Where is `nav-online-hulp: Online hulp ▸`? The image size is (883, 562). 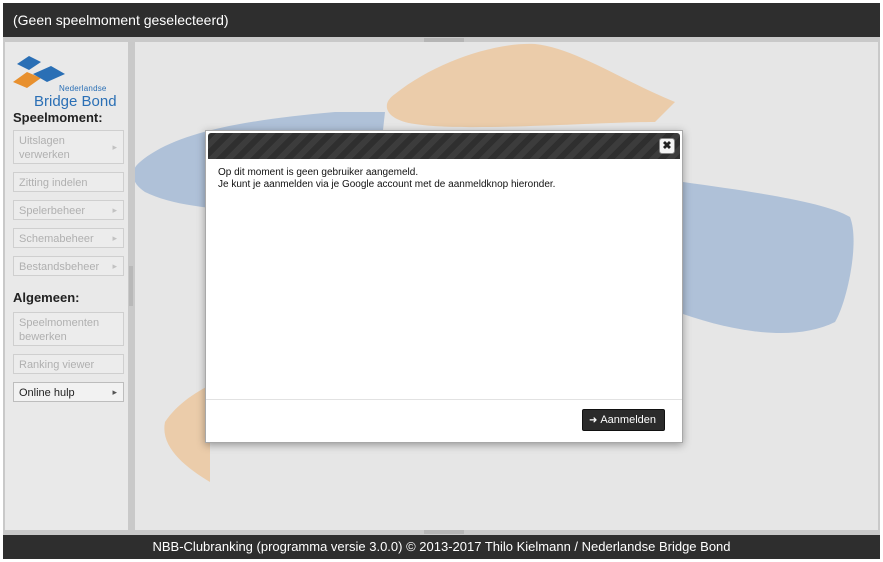
nav-online-hulp: Online hulp ▸ is located at coordinates (68, 392).